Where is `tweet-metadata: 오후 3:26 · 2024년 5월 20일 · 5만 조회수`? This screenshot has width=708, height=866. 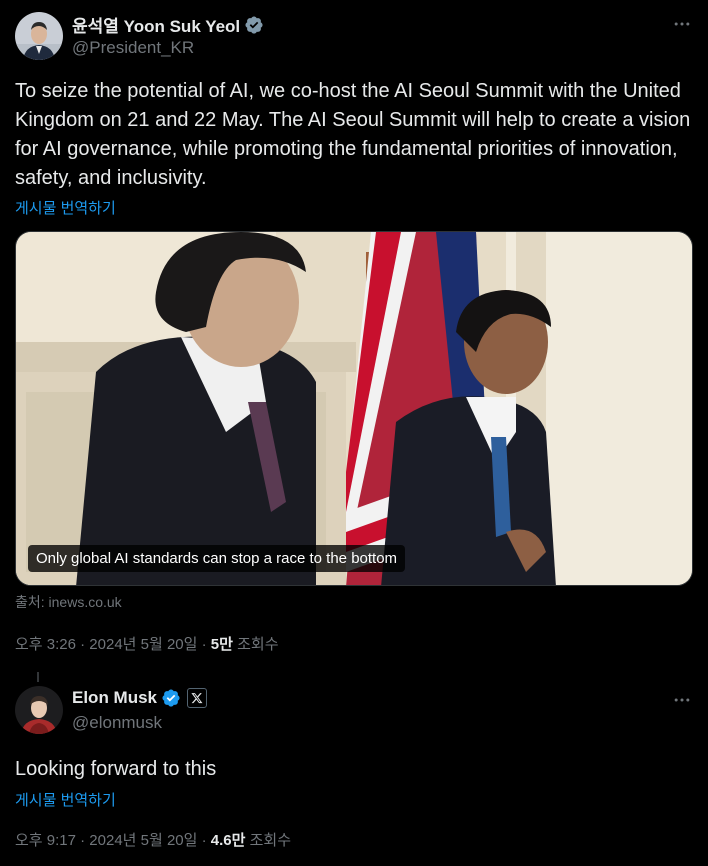 tweet-metadata: 오후 3:26 · 2024년 5월 20일 · 5만 조회수 is located at coordinates (147, 643).